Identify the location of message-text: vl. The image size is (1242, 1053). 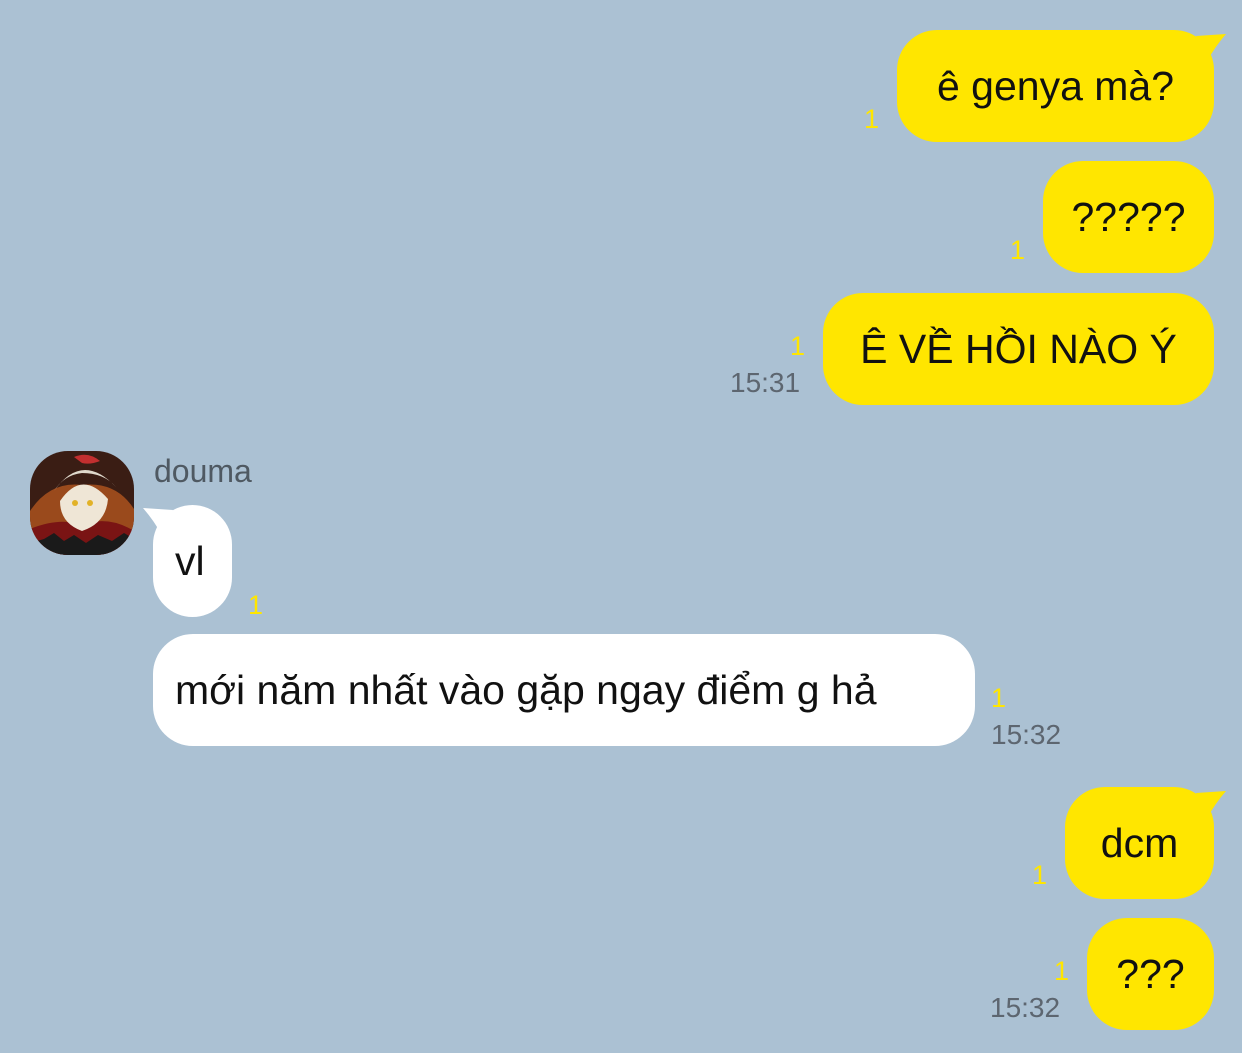
(190, 560).